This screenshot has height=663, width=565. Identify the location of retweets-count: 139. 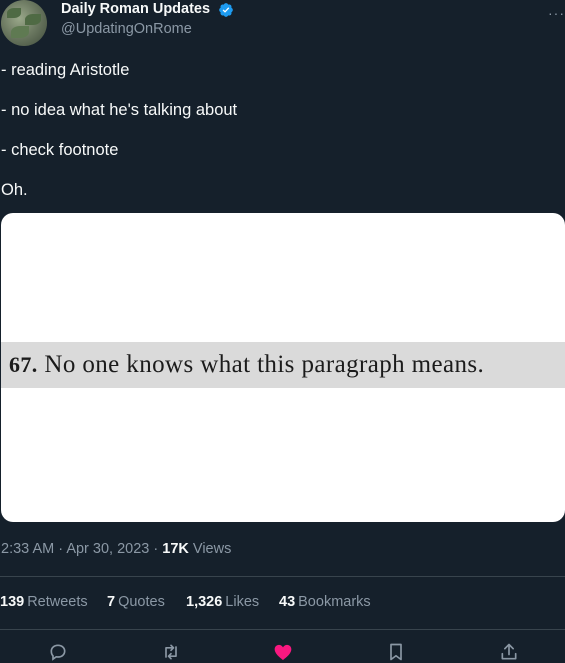
(12, 602).